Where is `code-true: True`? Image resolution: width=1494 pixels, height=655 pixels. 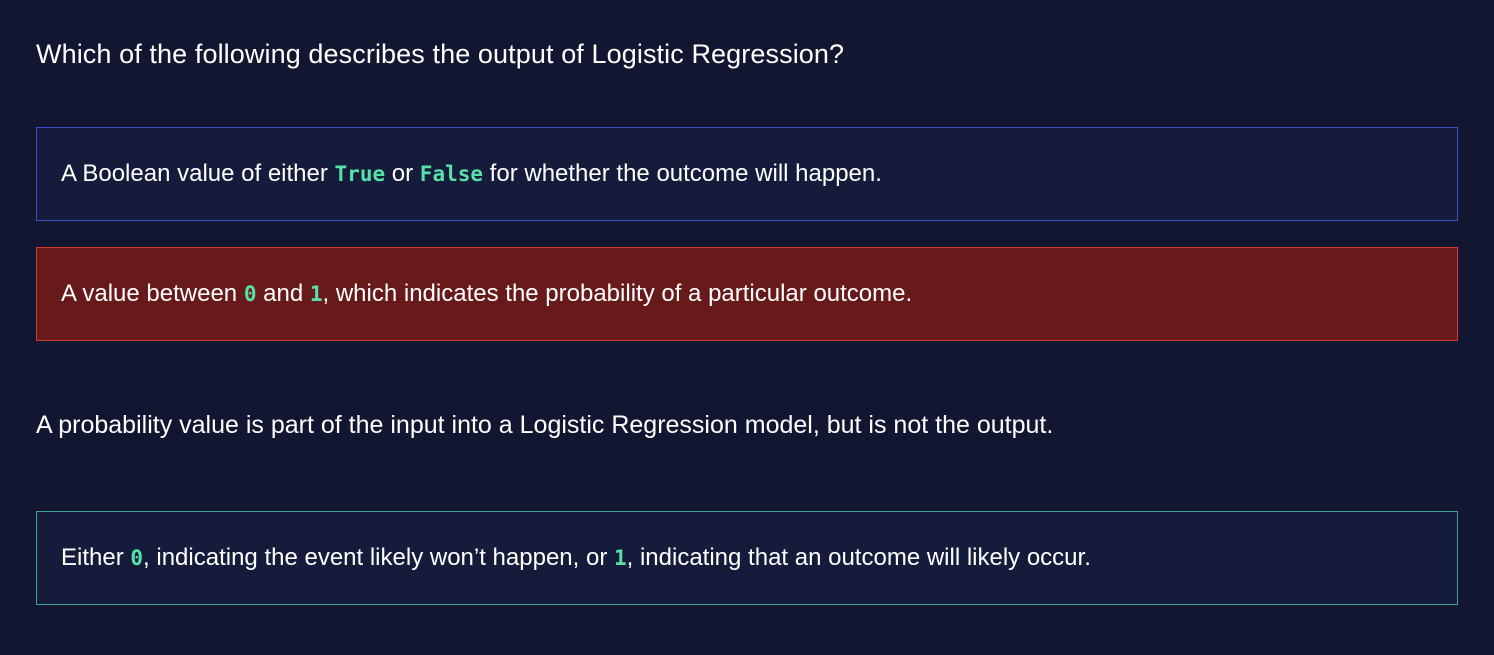
code-true: True is located at coordinates (360, 174).